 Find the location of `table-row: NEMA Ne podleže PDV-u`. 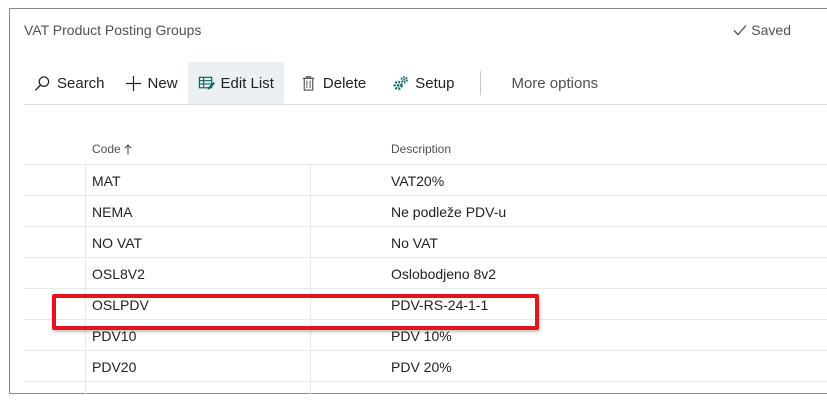

table-row: NEMA Ne podleže PDV-u is located at coordinates (425, 211).